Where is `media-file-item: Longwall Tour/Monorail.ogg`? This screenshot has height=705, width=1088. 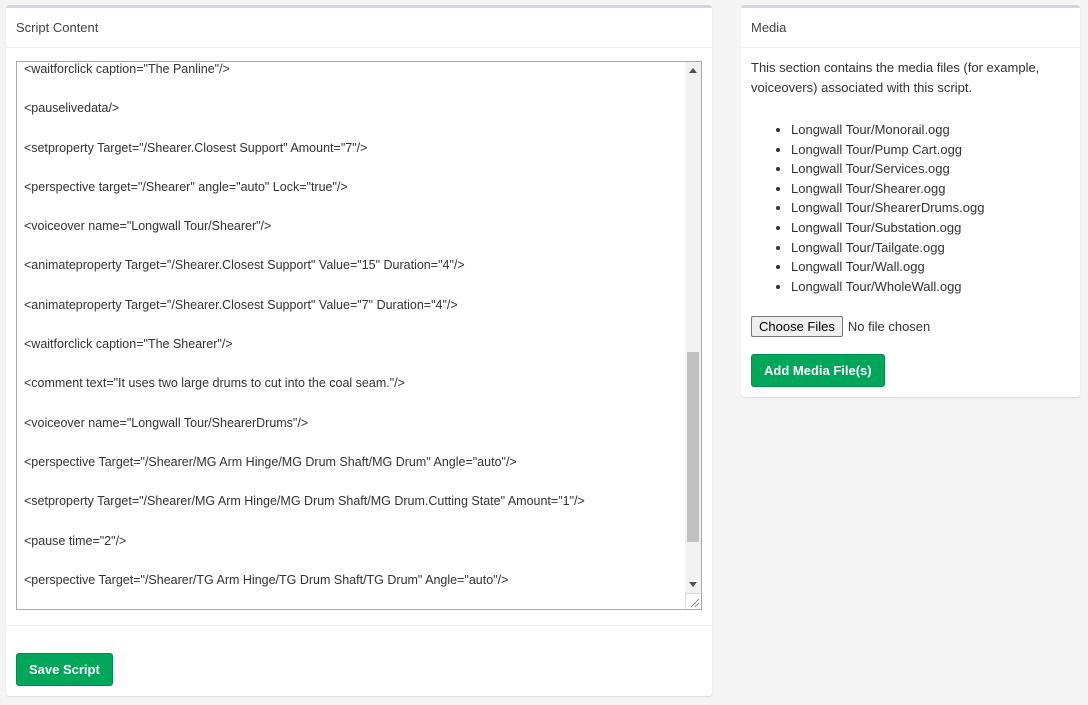
media-file-item: Longwall Tour/Monorail.ogg is located at coordinates (935, 130).